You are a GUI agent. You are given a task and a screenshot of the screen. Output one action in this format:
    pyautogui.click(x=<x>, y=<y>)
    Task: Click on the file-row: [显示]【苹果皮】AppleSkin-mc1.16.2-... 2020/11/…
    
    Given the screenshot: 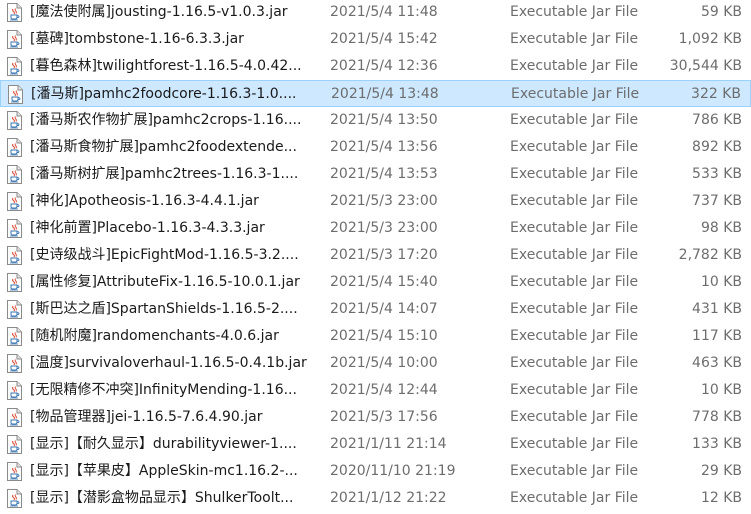 What is the action you would take?
    pyautogui.click(x=375, y=471)
    